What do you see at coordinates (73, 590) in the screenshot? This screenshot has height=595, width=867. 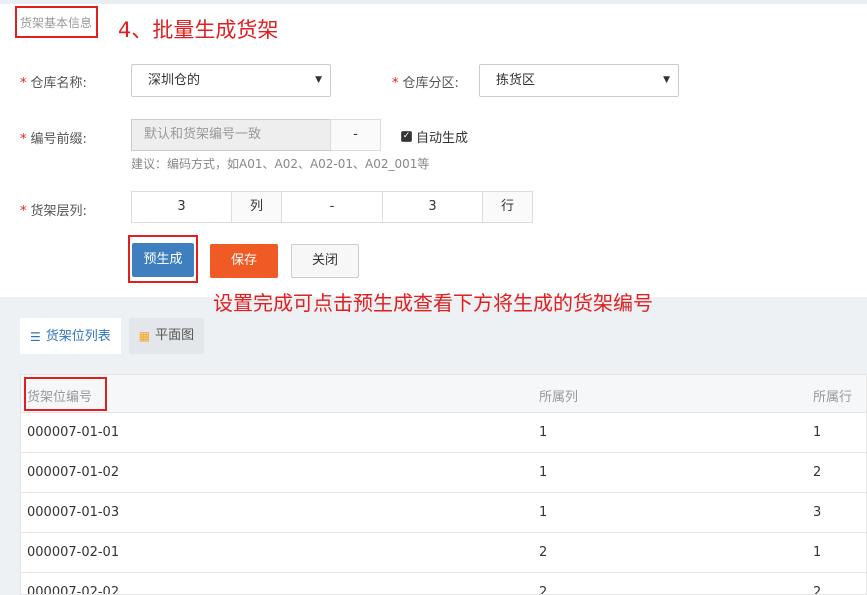 I see `cell-rack-code: 000007-02-02` at bounding box center [73, 590].